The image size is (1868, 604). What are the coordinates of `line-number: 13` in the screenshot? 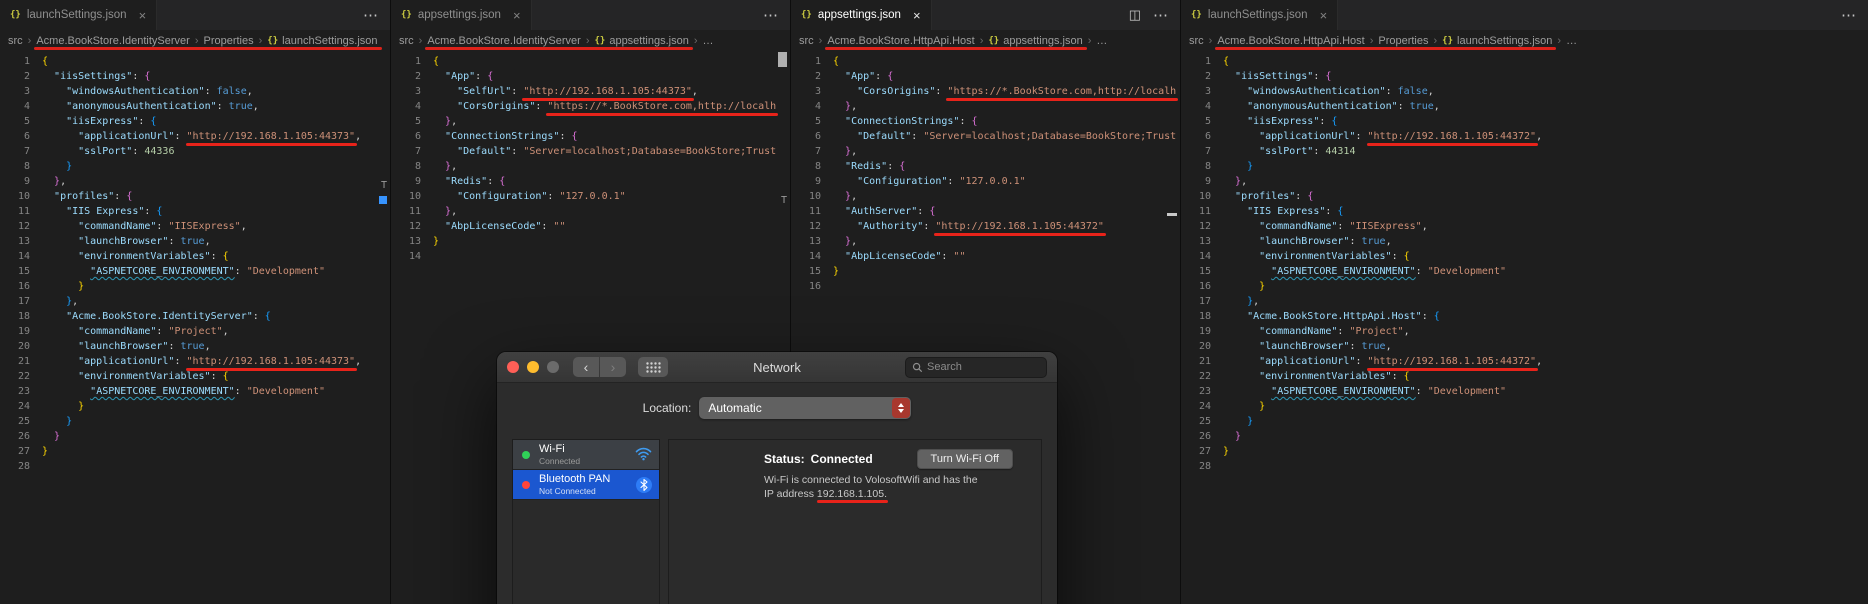 It's located at (23, 241).